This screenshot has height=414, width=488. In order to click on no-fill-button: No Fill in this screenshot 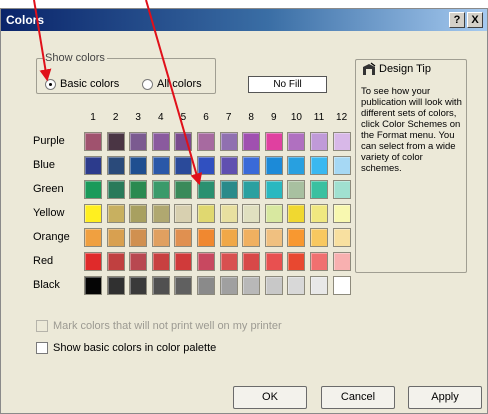, I will do `click(287, 84)`.